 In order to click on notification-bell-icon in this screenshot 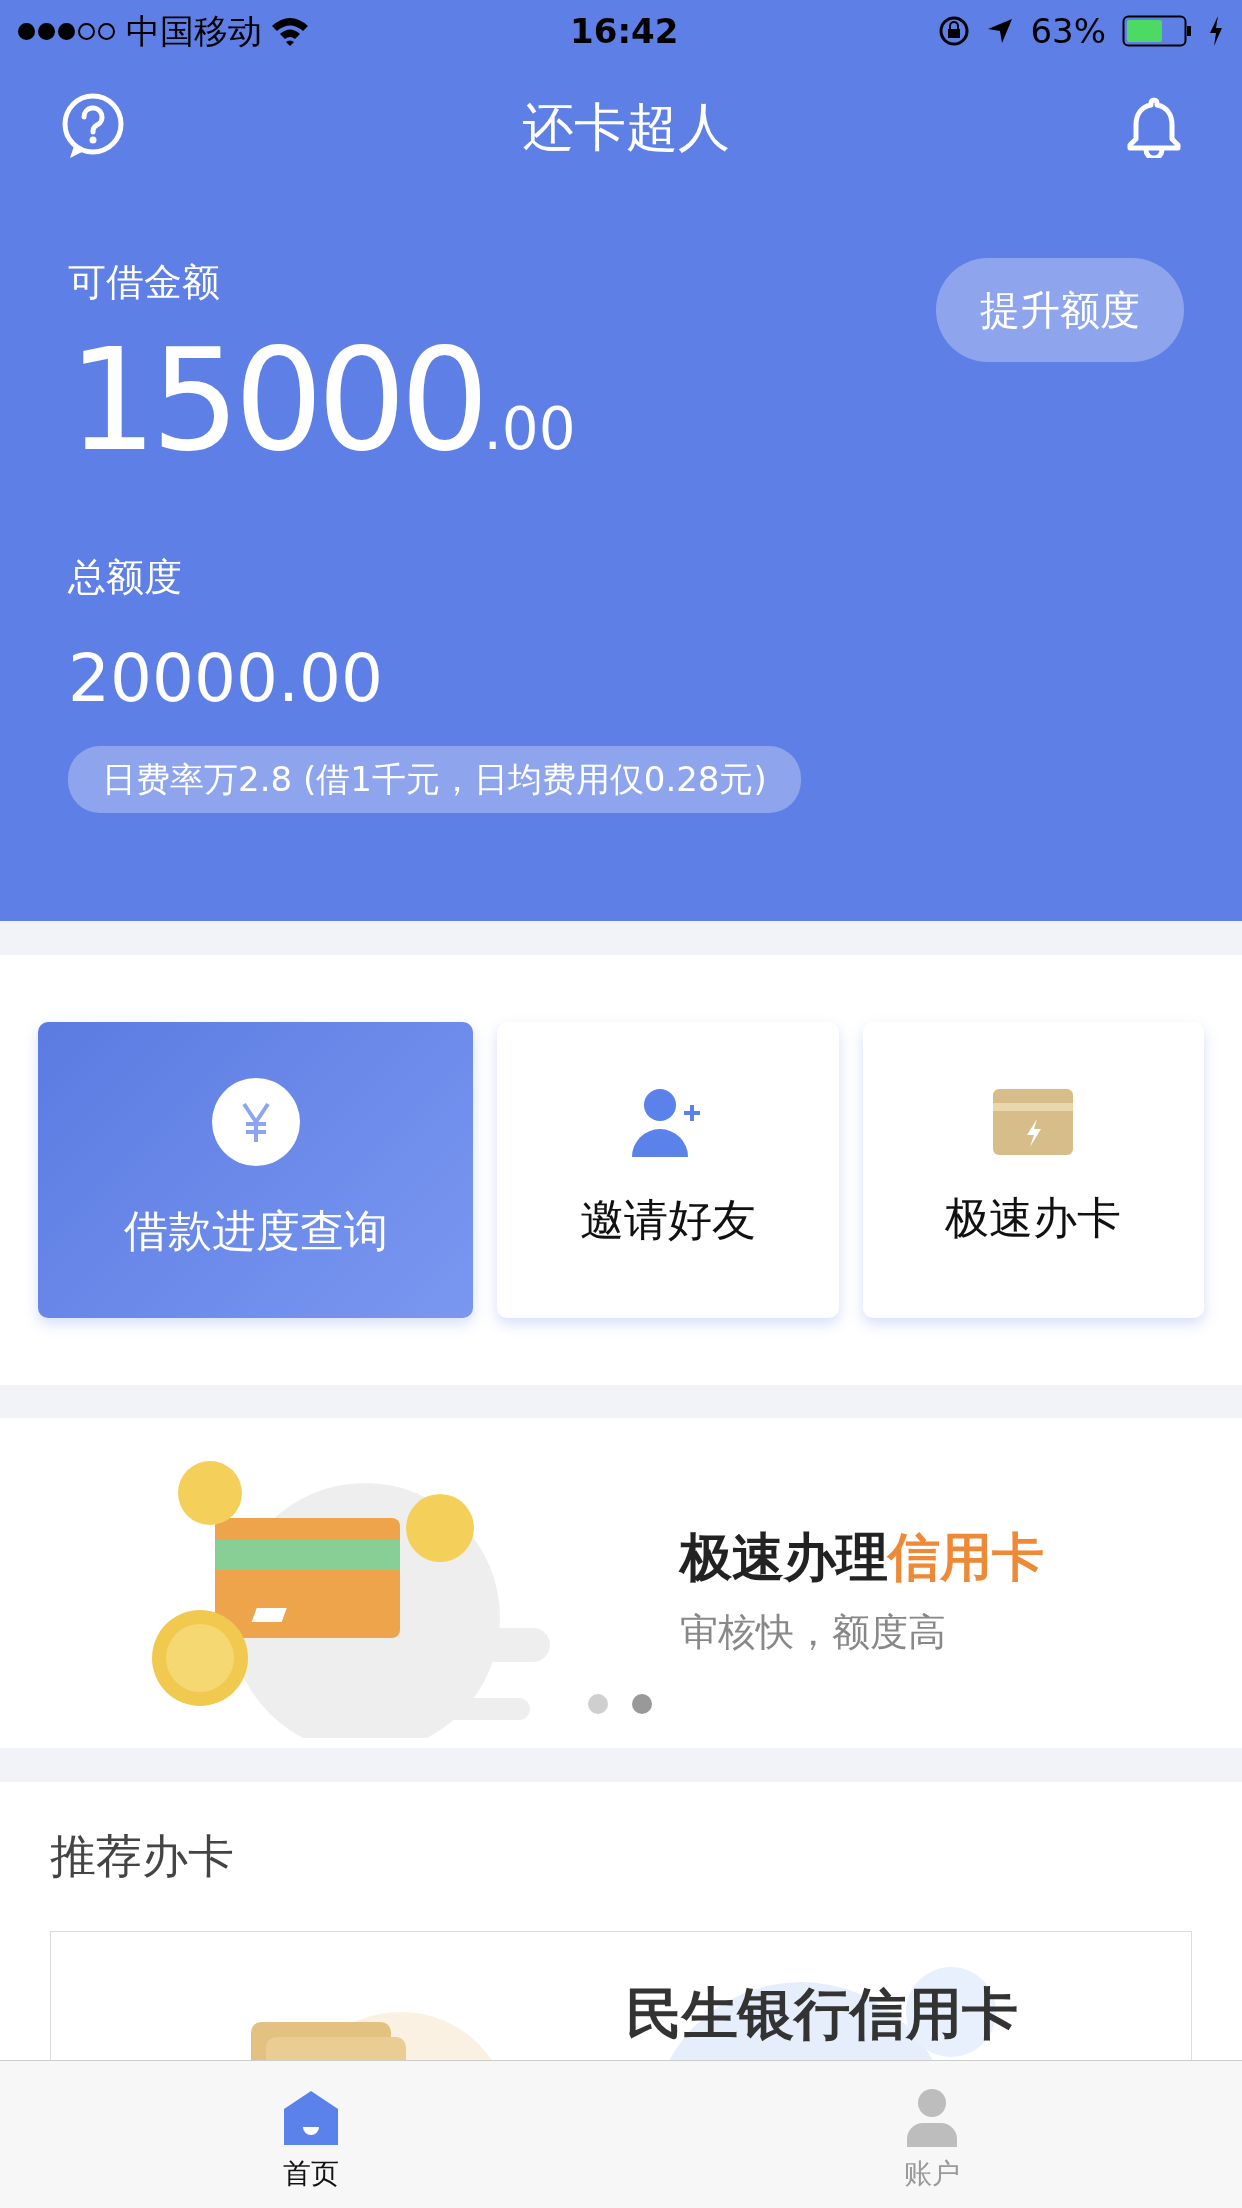, I will do `click(1154, 127)`.